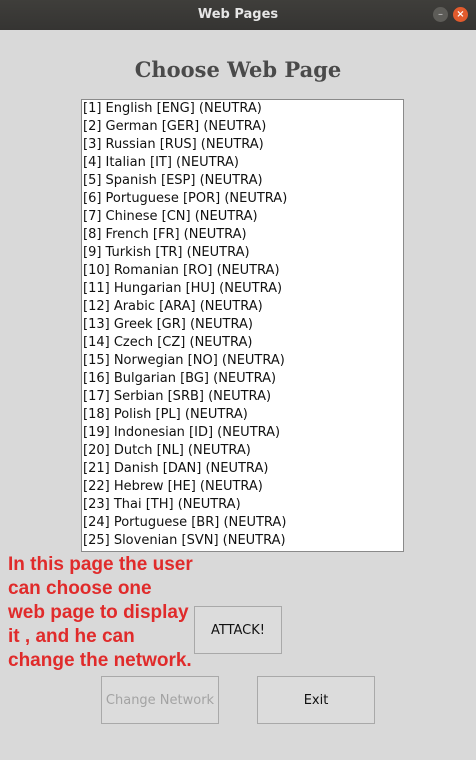  Describe the element at coordinates (242, 145) in the screenshot. I see `list-item: [3] Russian [RUS] (NEUTRA)` at that location.